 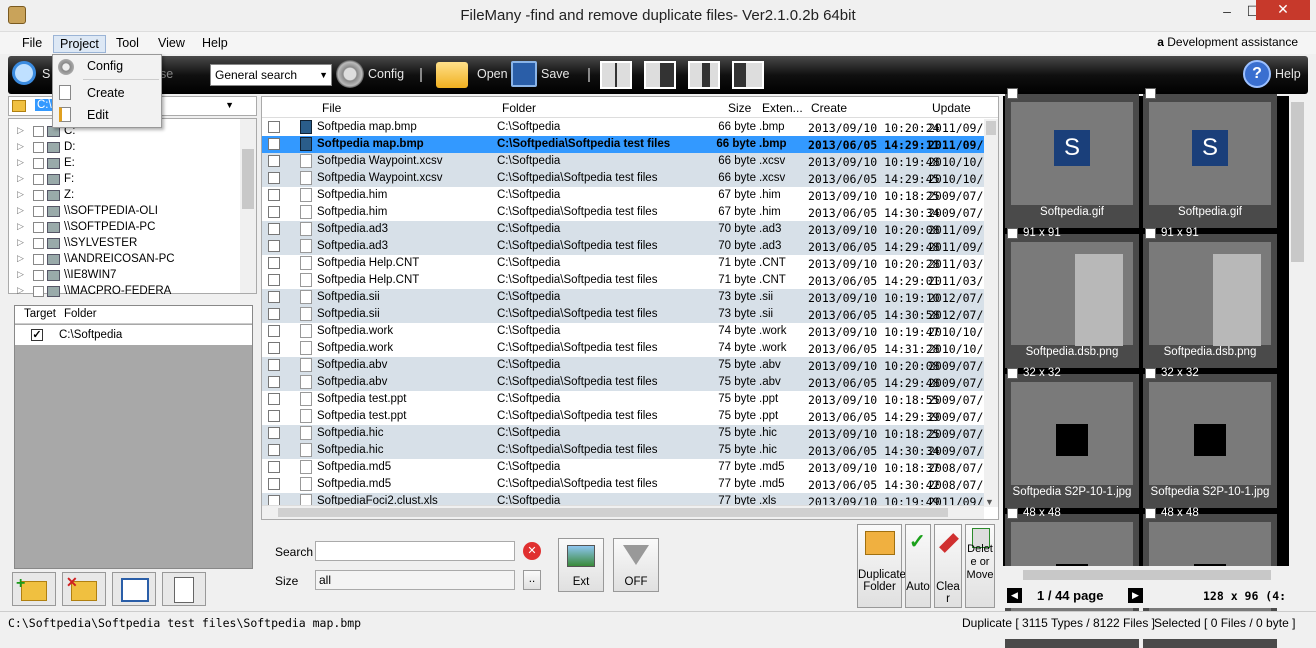 I want to click on help-button: Help, so click(x=1288, y=74).